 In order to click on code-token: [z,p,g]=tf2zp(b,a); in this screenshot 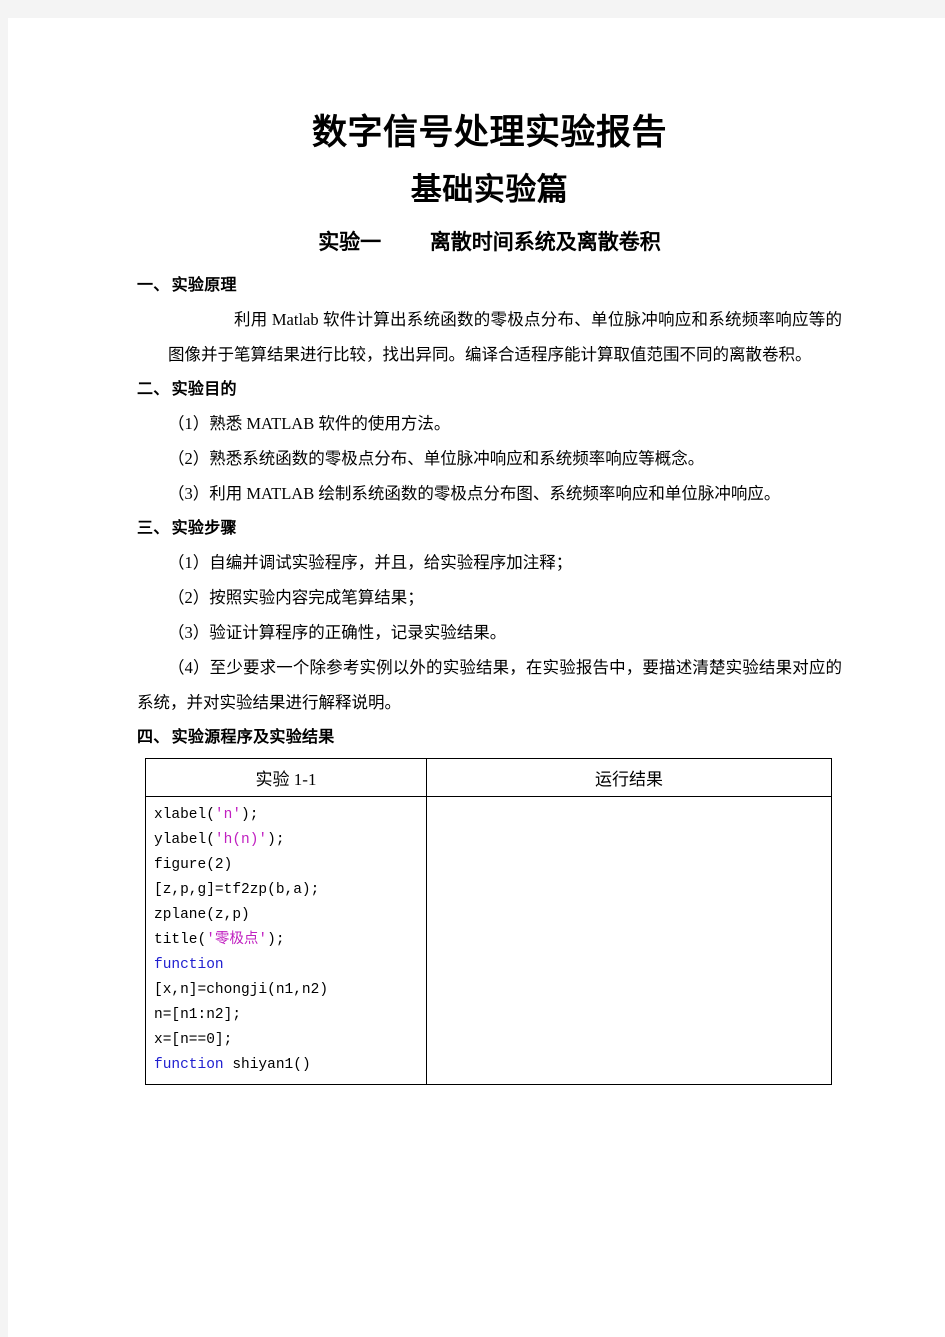, I will do `click(237, 890)`.